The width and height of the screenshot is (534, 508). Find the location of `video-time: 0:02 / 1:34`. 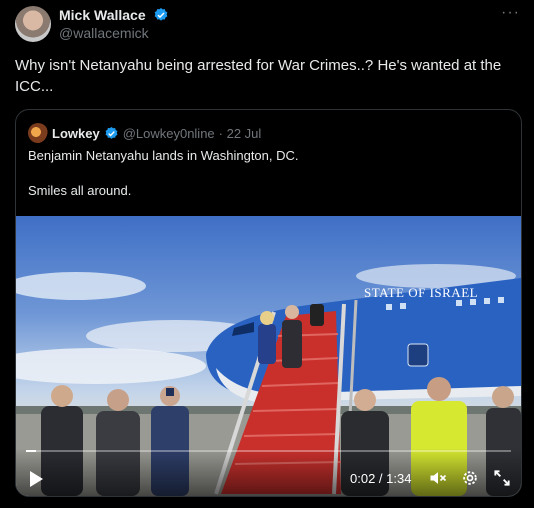

video-time: 0:02 / 1:34 is located at coordinates (381, 478).